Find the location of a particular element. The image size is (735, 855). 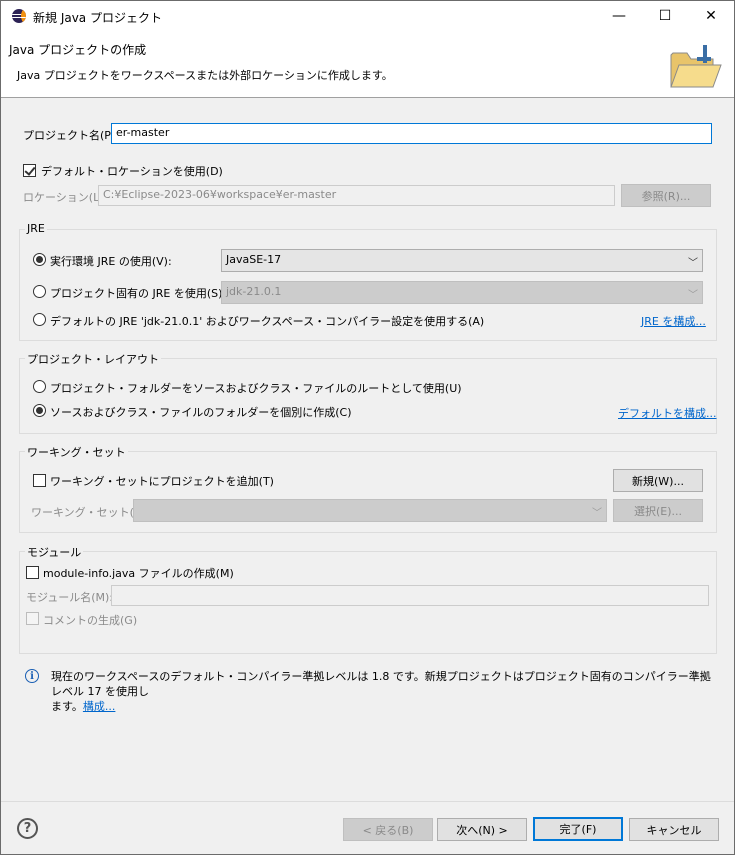

create-module-info-label: module-info.java ファイルの作成(M) is located at coordinates (138, 573).